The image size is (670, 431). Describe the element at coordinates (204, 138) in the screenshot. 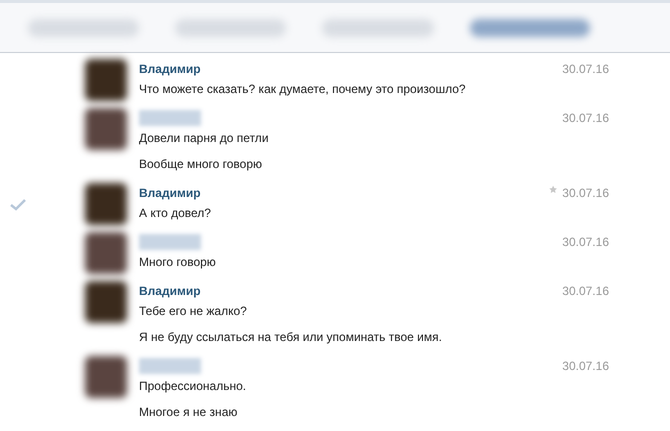

I see `message-text: Довели парня до петли` at that location.